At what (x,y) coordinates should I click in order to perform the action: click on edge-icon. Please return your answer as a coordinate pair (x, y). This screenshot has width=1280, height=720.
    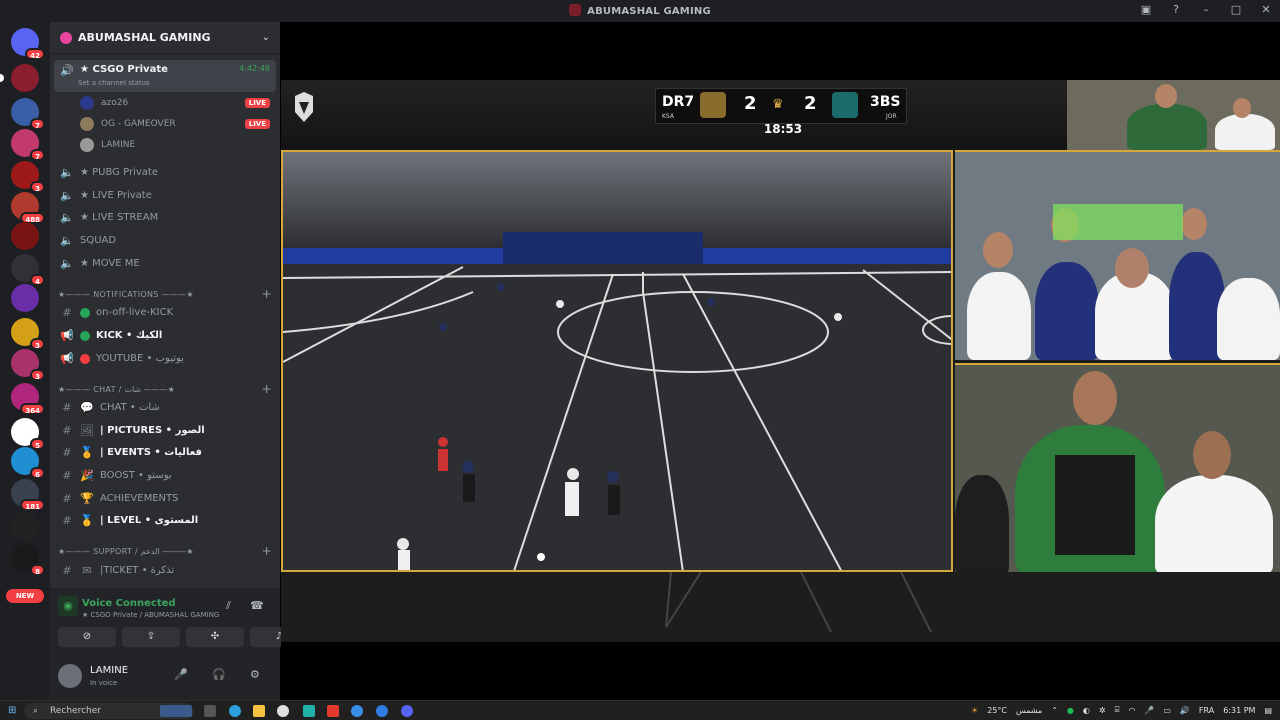
    Looking at the image, I should click on (357, 711).